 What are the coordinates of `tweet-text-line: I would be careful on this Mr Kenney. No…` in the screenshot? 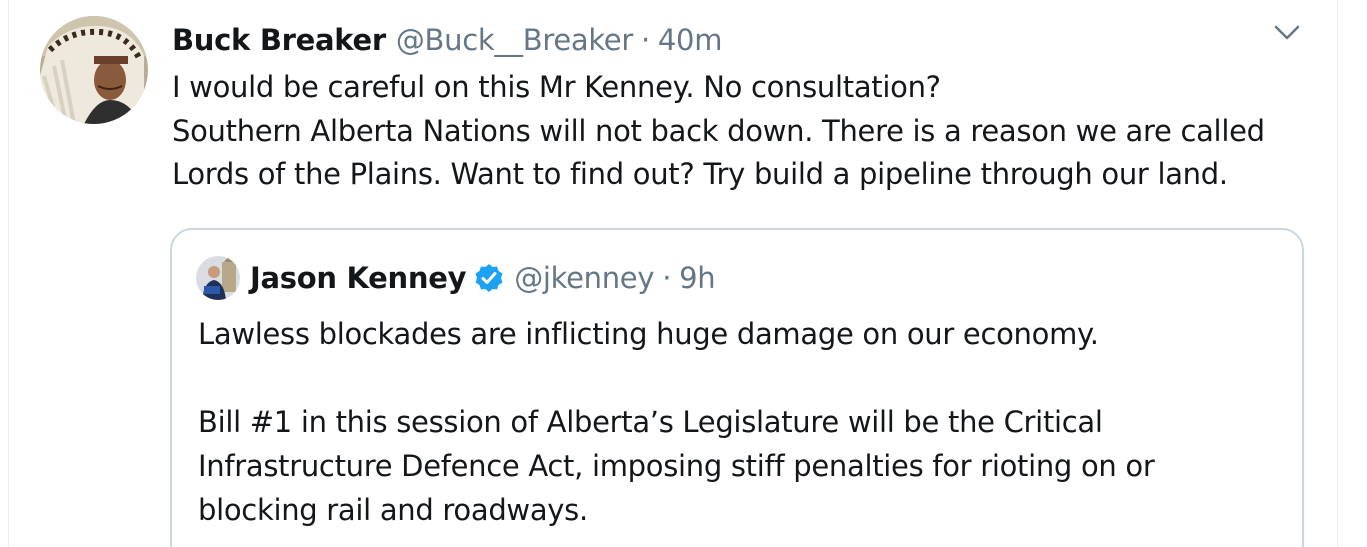 It's located at (556, 87).